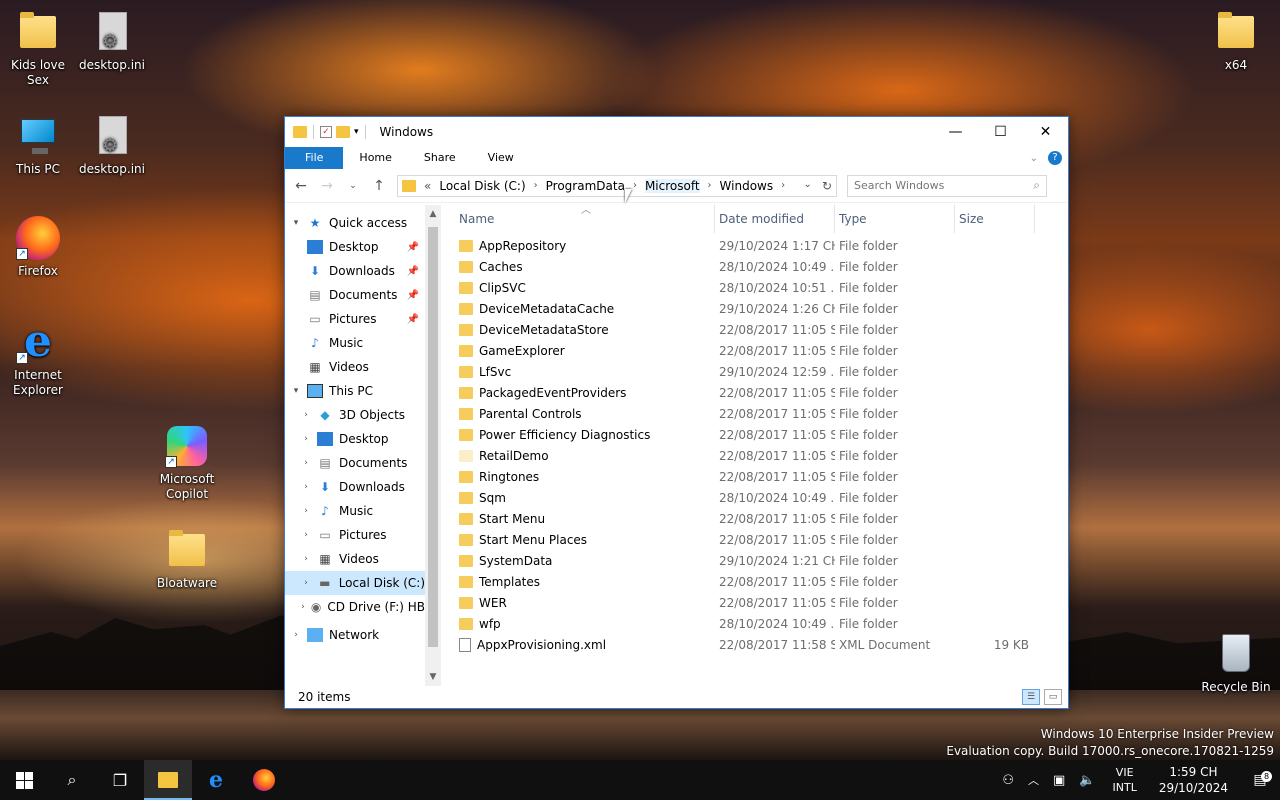 This screenshot has width=1280, height=800. What do you see at coordinates (355, 295) in the screenshot?
I see `nav-quick-documents: ▤ Documents 📌` at bounding box center [355, 295].